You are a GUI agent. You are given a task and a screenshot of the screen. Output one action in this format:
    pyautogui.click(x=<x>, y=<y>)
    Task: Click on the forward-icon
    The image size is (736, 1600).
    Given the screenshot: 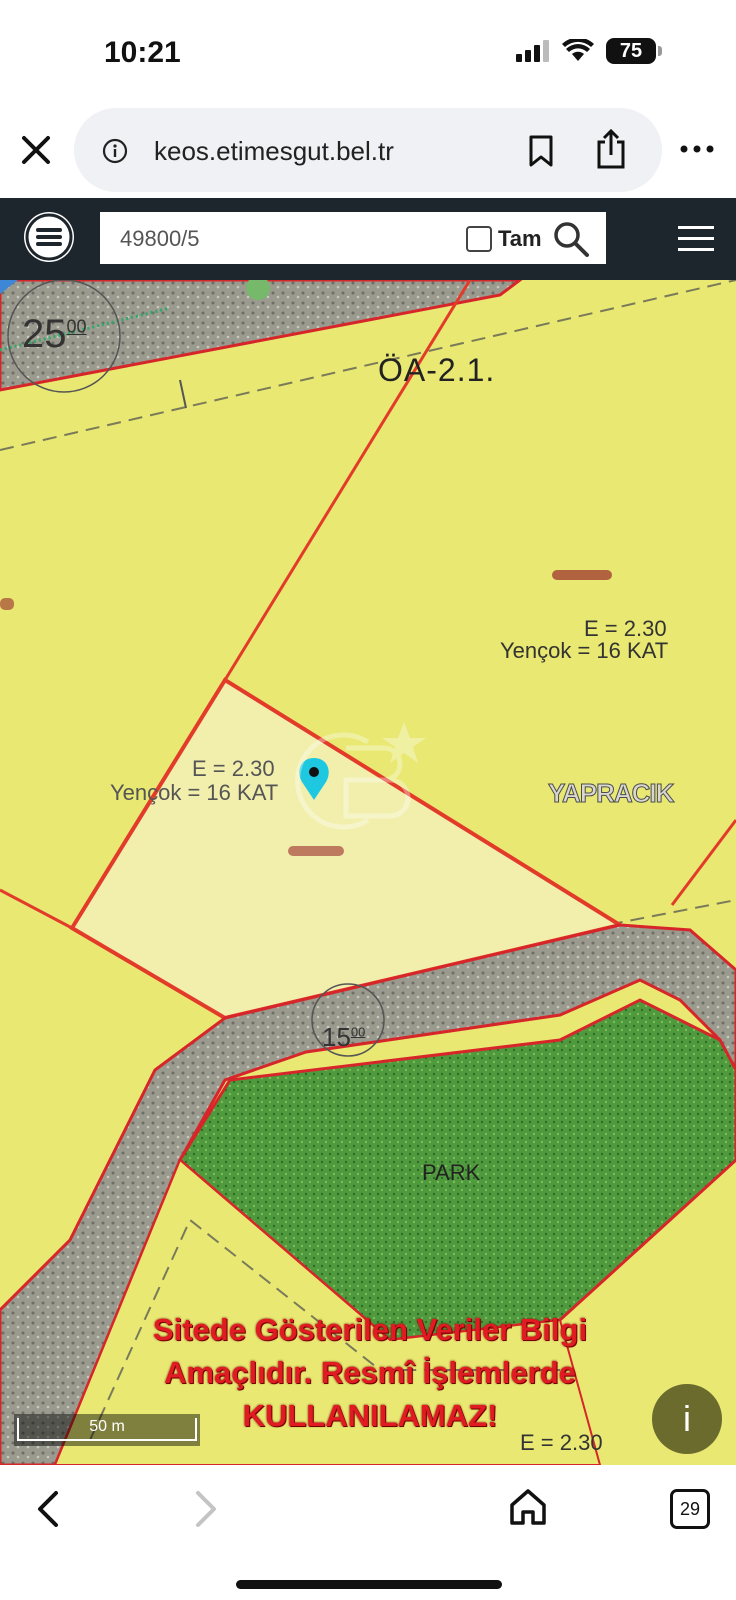 What is the action you would take?
    pyautogui.click(x=206, y=1509)
    